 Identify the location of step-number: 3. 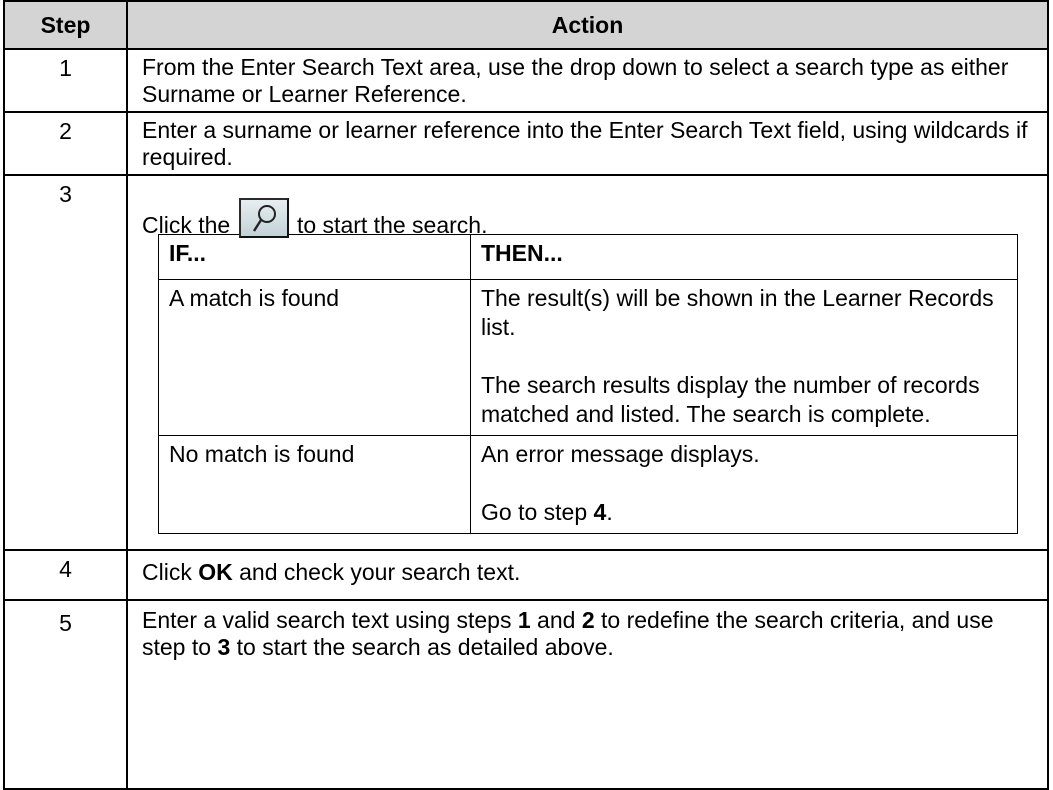
(65, 362).